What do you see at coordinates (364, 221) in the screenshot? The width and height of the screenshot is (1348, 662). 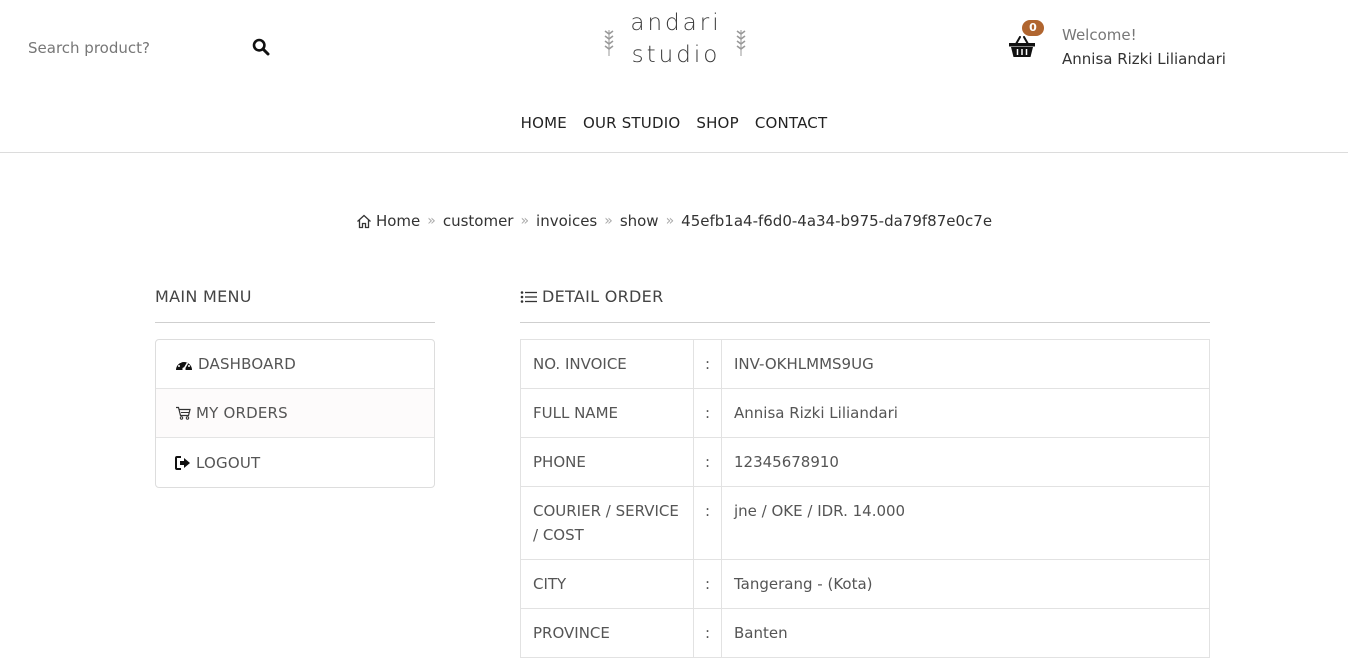 I see `home-icon` at bounding box center [364, 221].